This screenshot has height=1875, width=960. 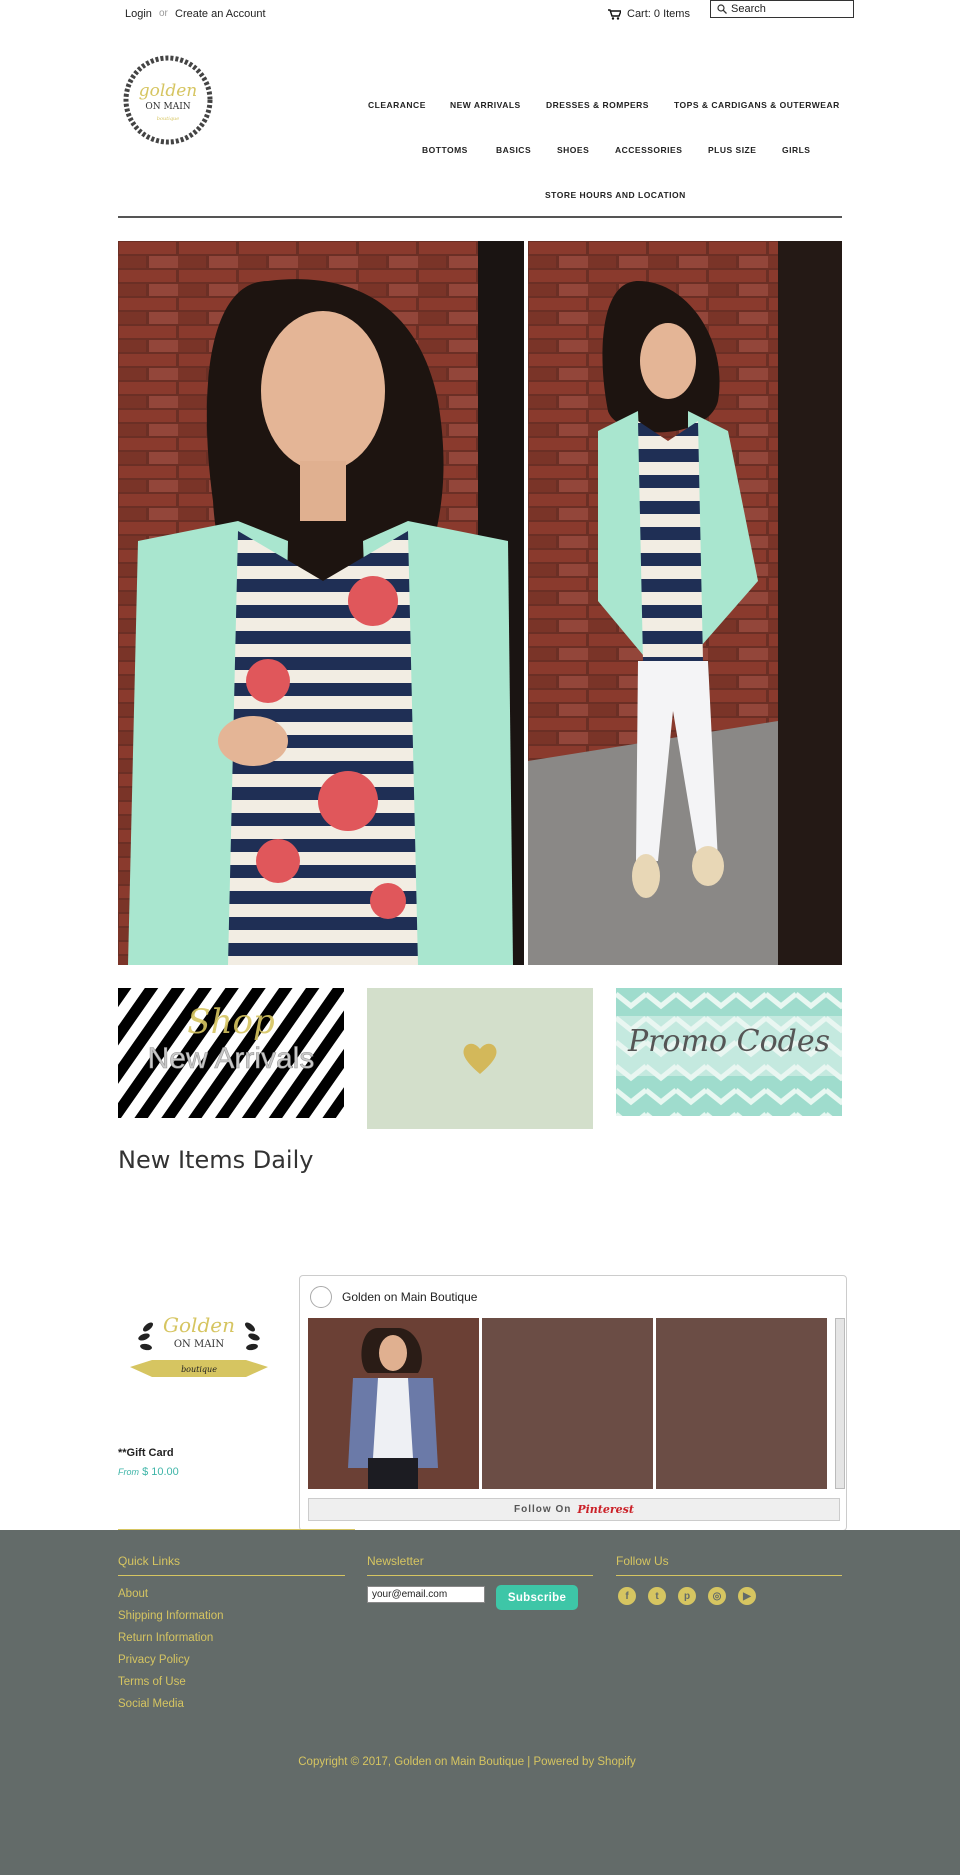 I want to click on promo-codes-text: Promo Codes, so click(x=728, y=1041).